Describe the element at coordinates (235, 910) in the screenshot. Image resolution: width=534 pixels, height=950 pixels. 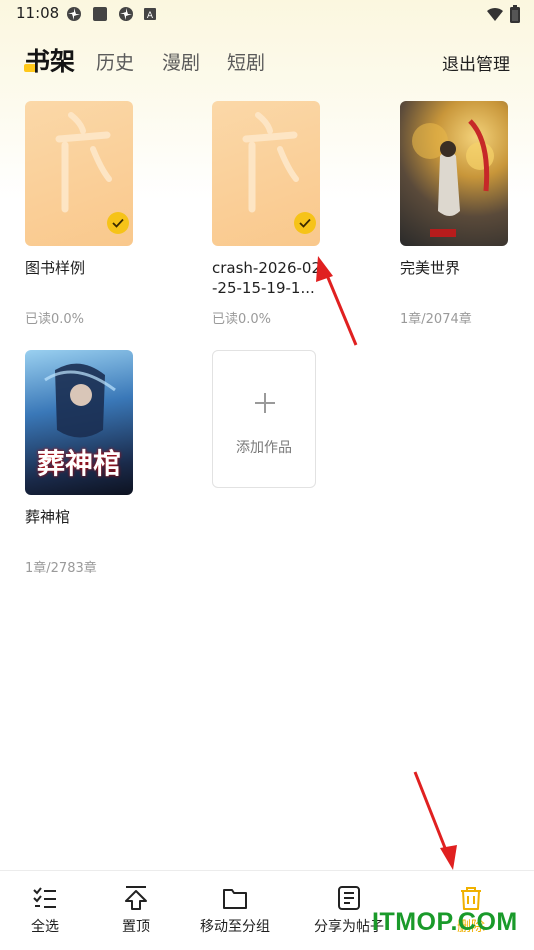
I see `move-to-group-button: 移动至分组` at that location.